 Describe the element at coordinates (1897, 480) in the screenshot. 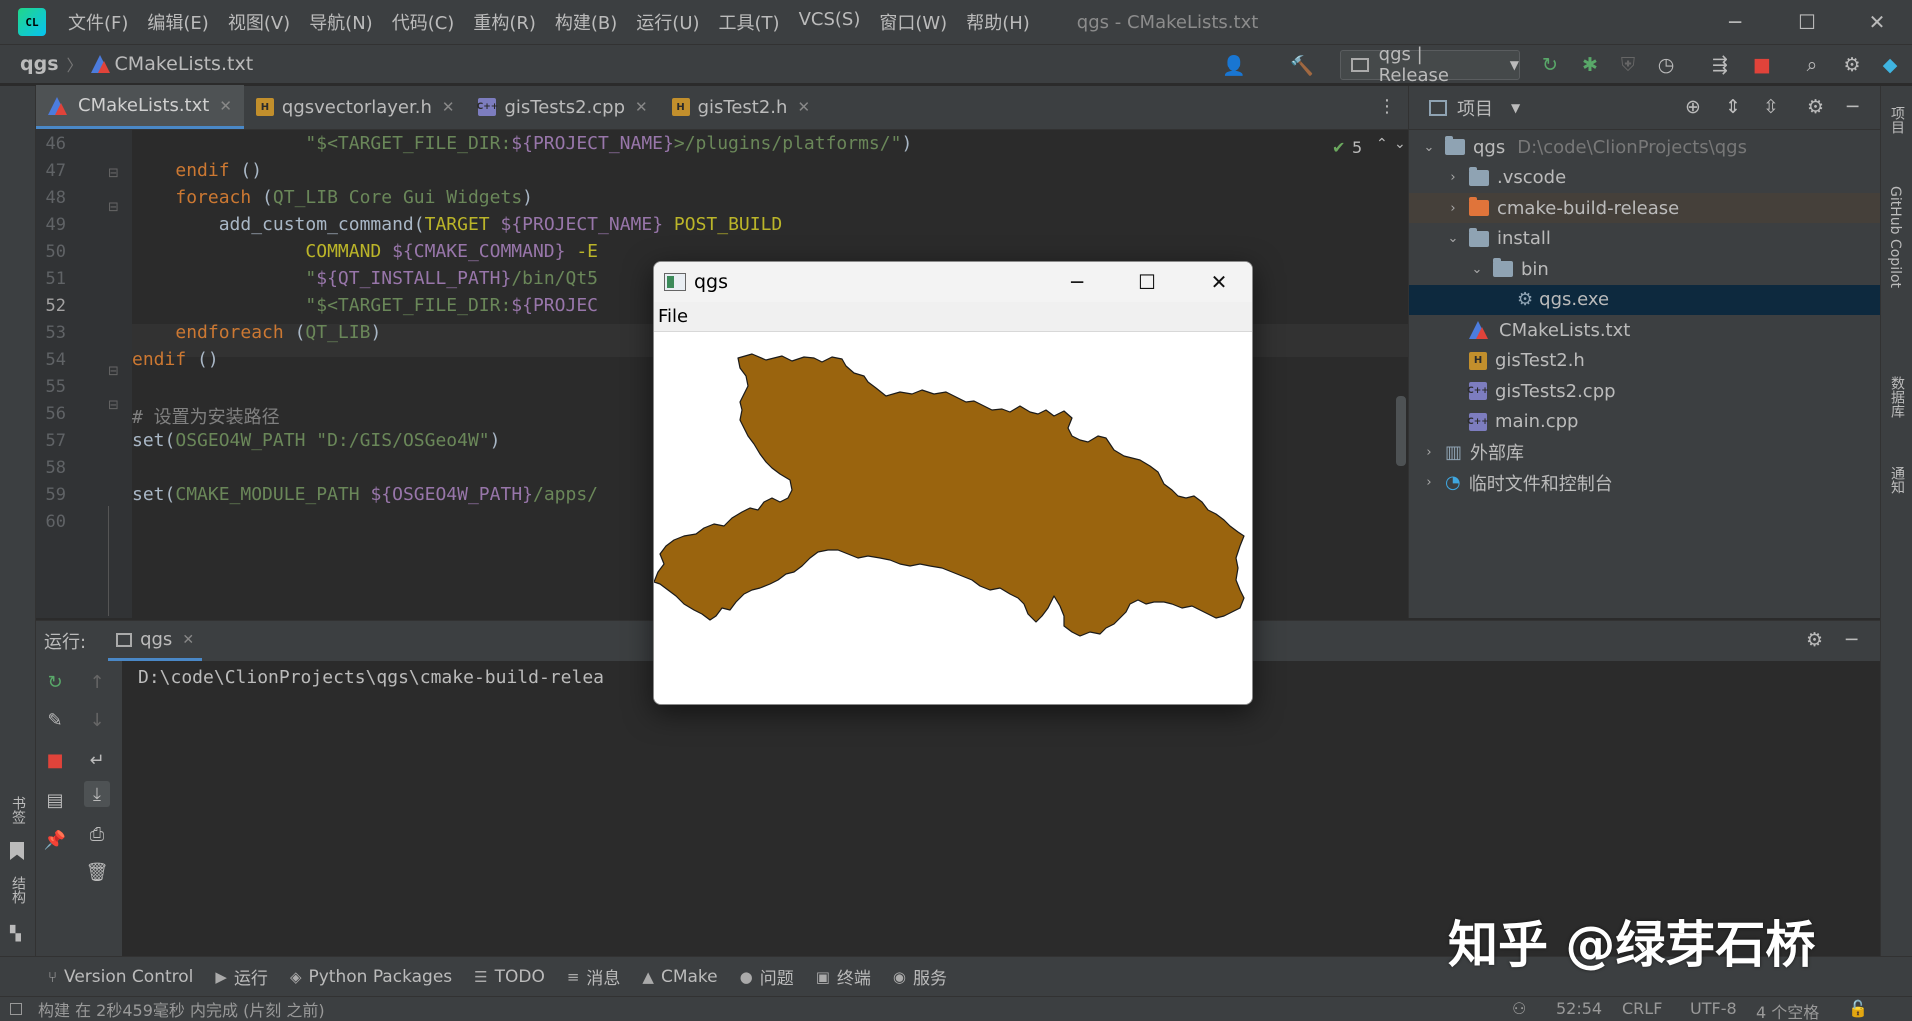

I see `notifications-tool-label: 通知` at that location.